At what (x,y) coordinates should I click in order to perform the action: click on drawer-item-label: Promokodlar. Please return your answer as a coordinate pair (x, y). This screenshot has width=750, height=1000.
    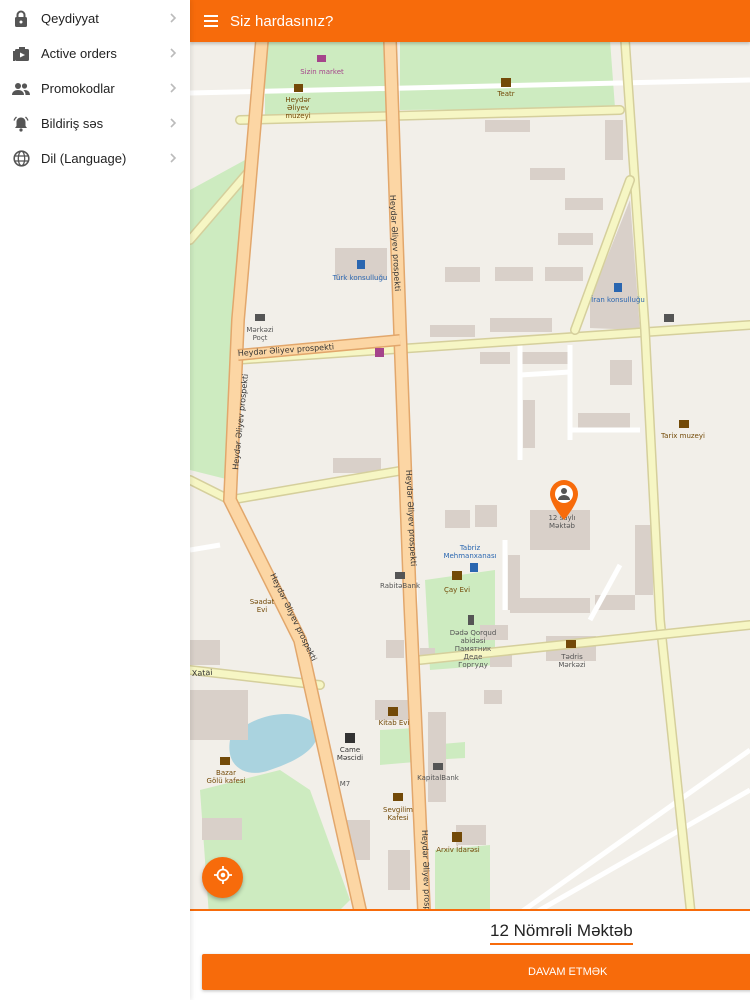
    Looking at the image, I should click on (78, 88).